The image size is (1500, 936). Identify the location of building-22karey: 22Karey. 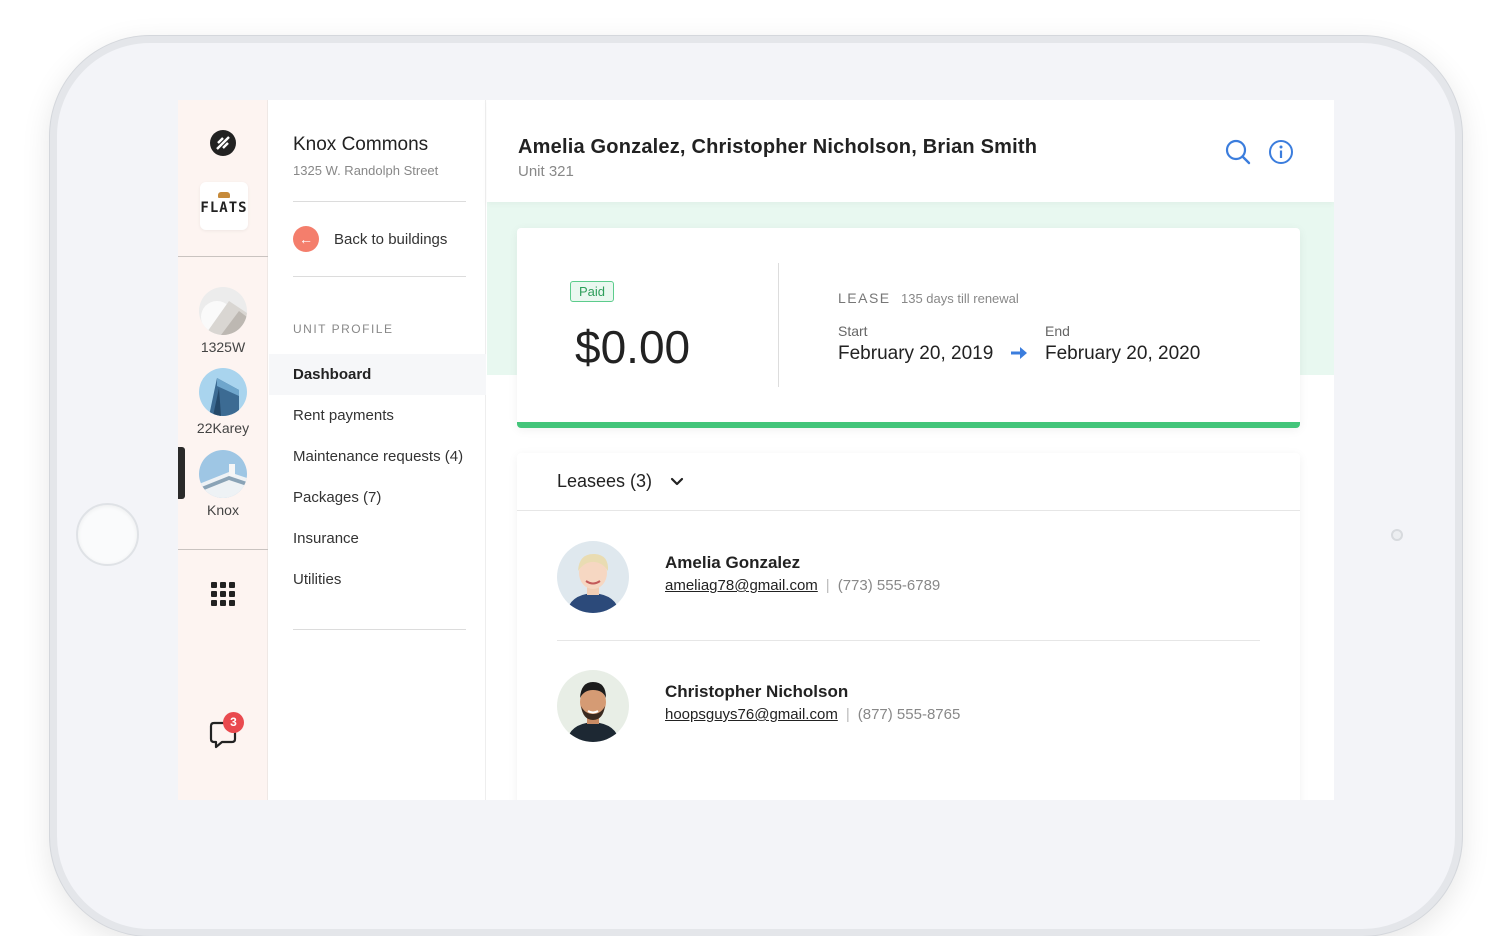
(223, 402).